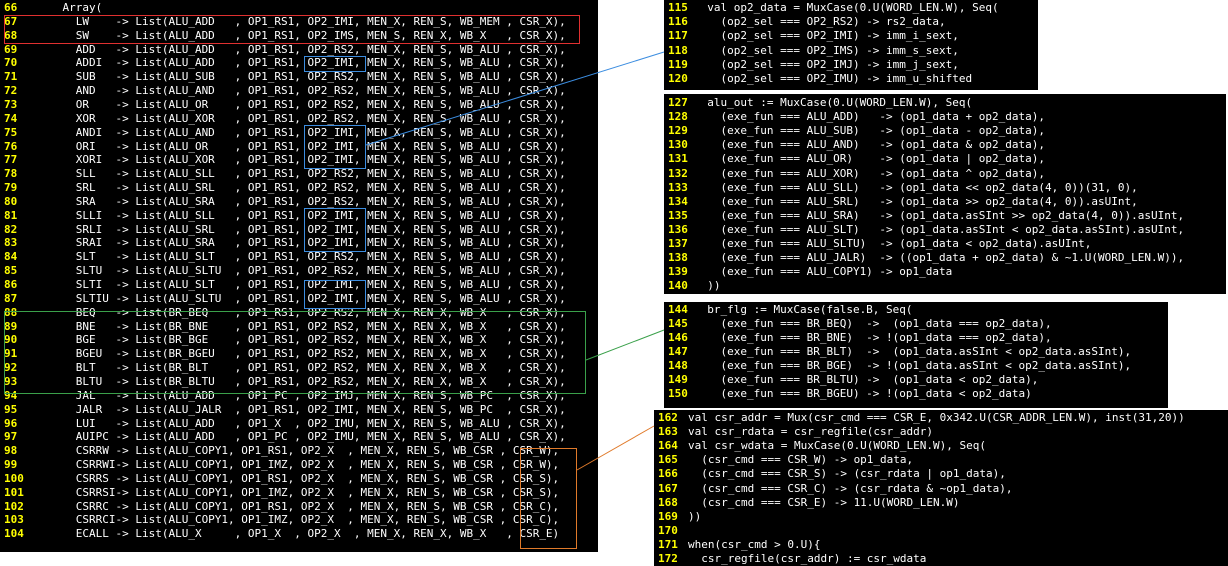 This screenshot has width=1228, height=566. What do you see at coordinates (754, 544) in the screenshot?
I see `code-line: when(csr_cmd > 0.U){` at bounding box center [754, 544].